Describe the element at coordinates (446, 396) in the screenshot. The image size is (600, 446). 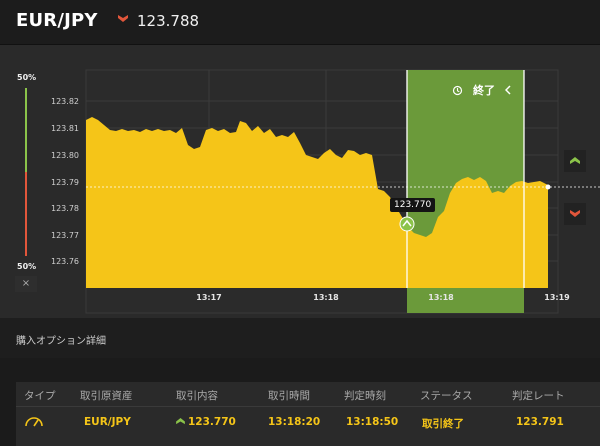
I see `header-status: ステータス` at that location.